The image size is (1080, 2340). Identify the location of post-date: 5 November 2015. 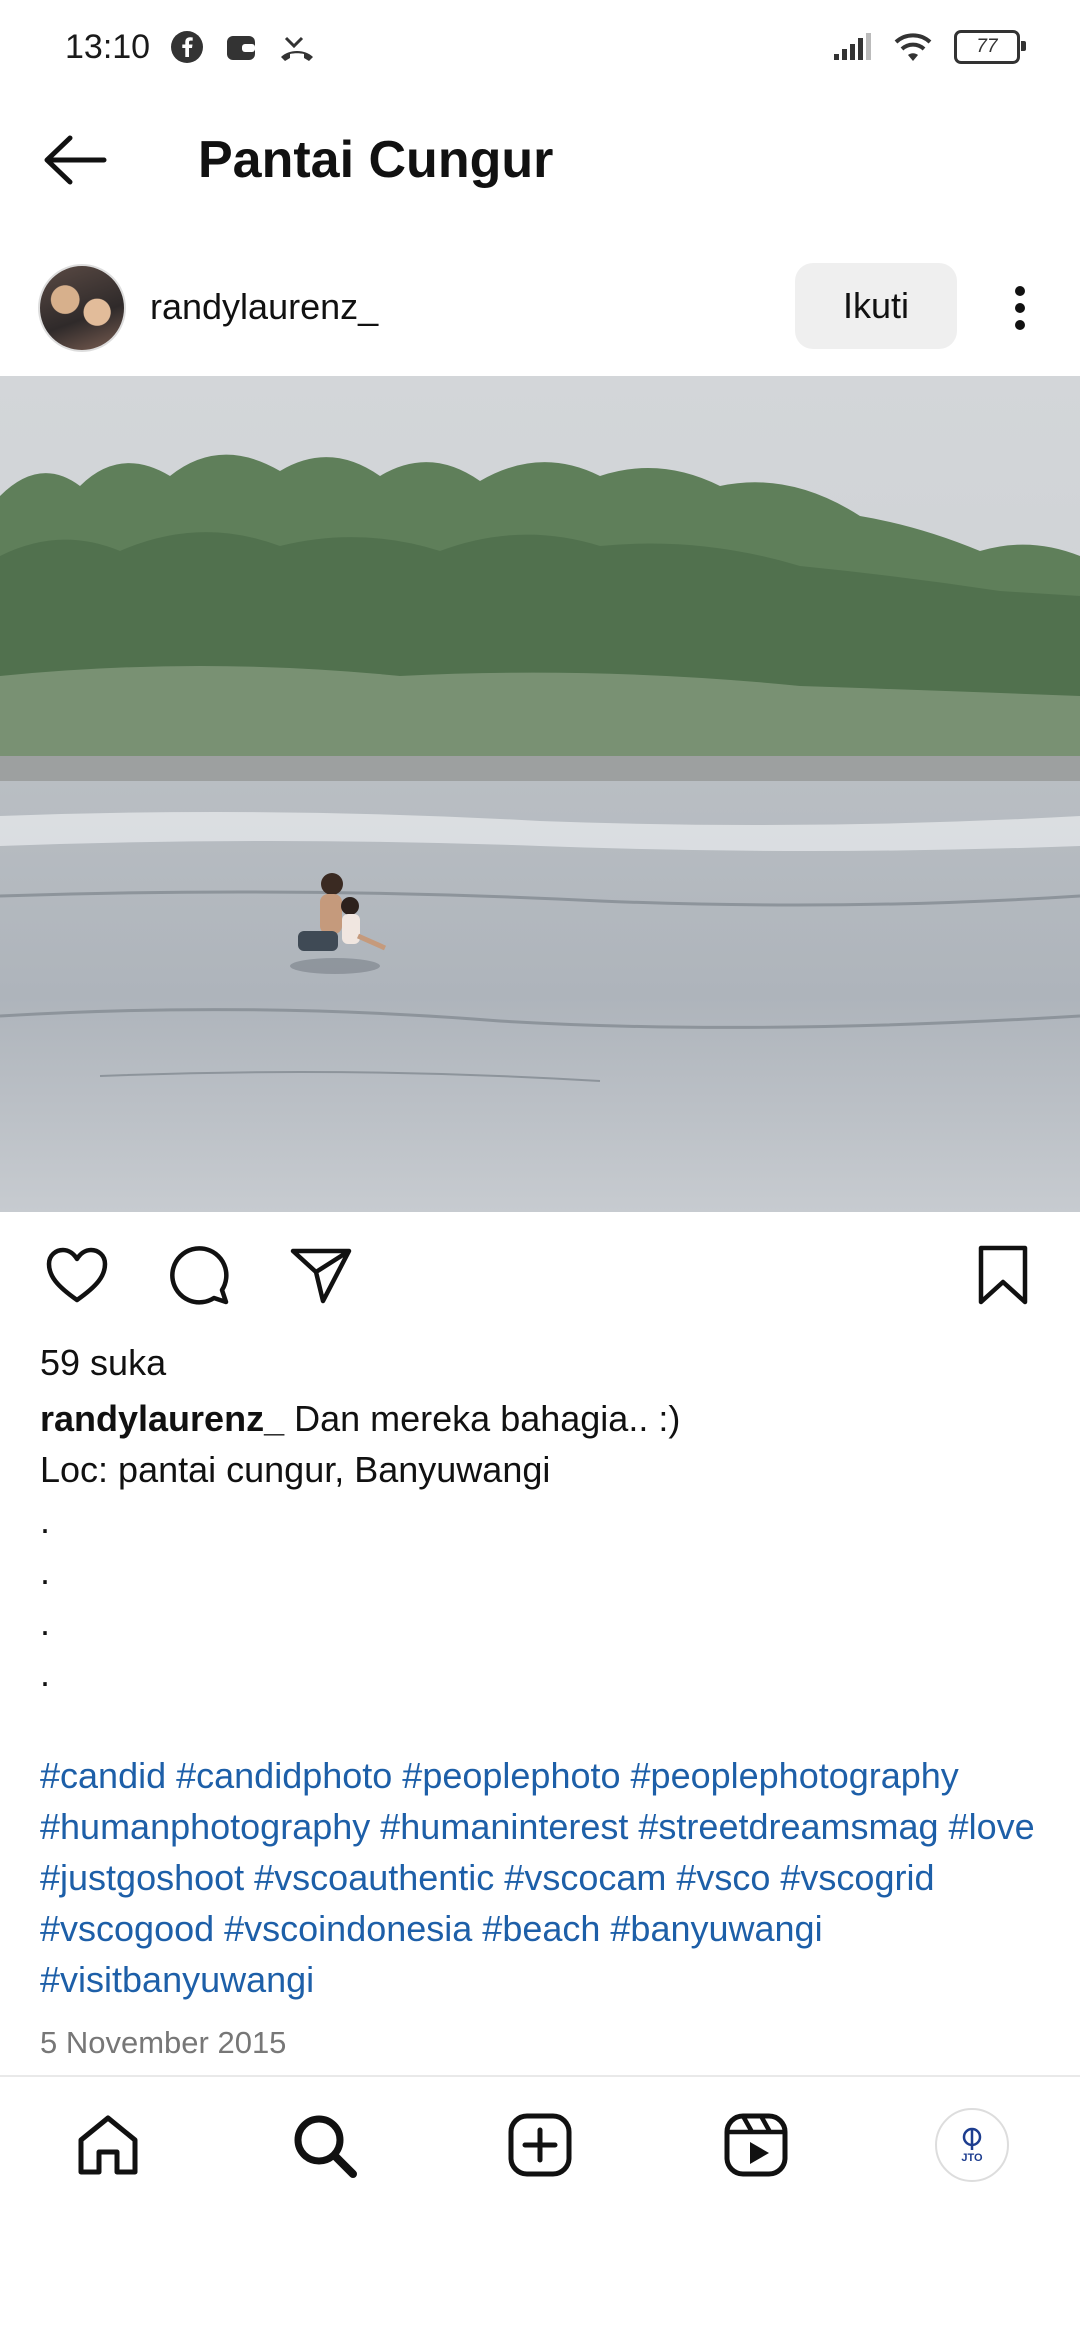
(163, 2042).